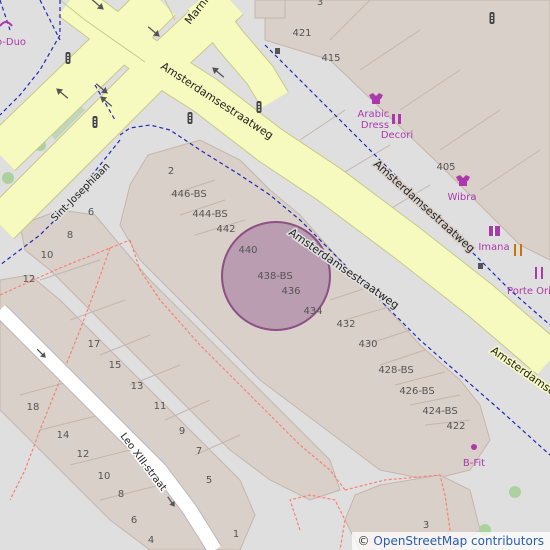  Describe the element at coordinates (182, 431) in the screenshot. I see `house-number: 9` at that location.